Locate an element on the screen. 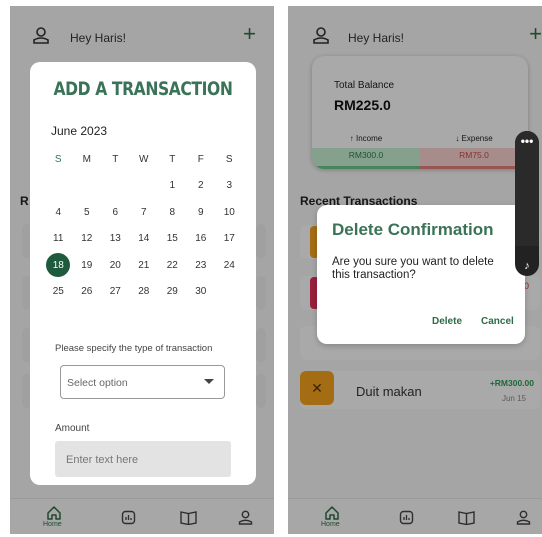 The height and width of the screenshot is (537, 542). calendar-day: 19 is located at coordinates (87, 265).